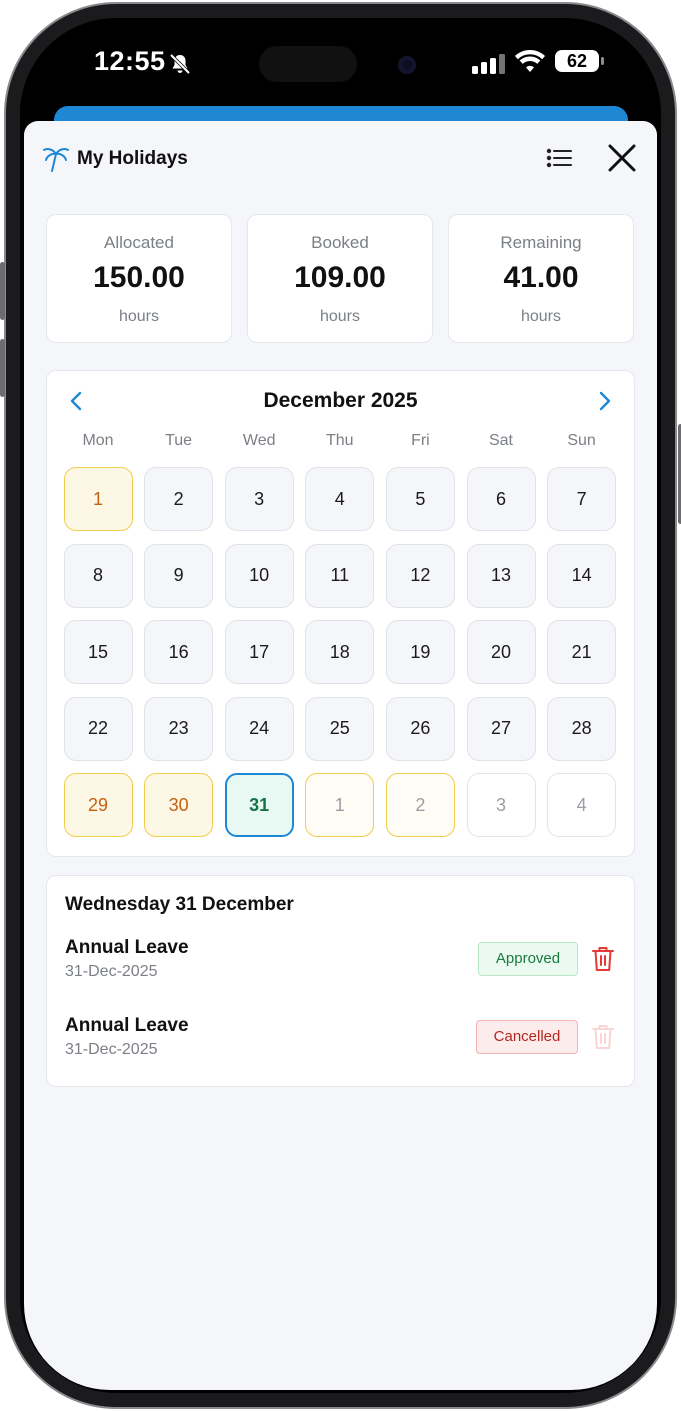 Image resolution: width=681 pixels, height=1411 pixels. I want to click on calendar-day: 29, so click(98, 805).